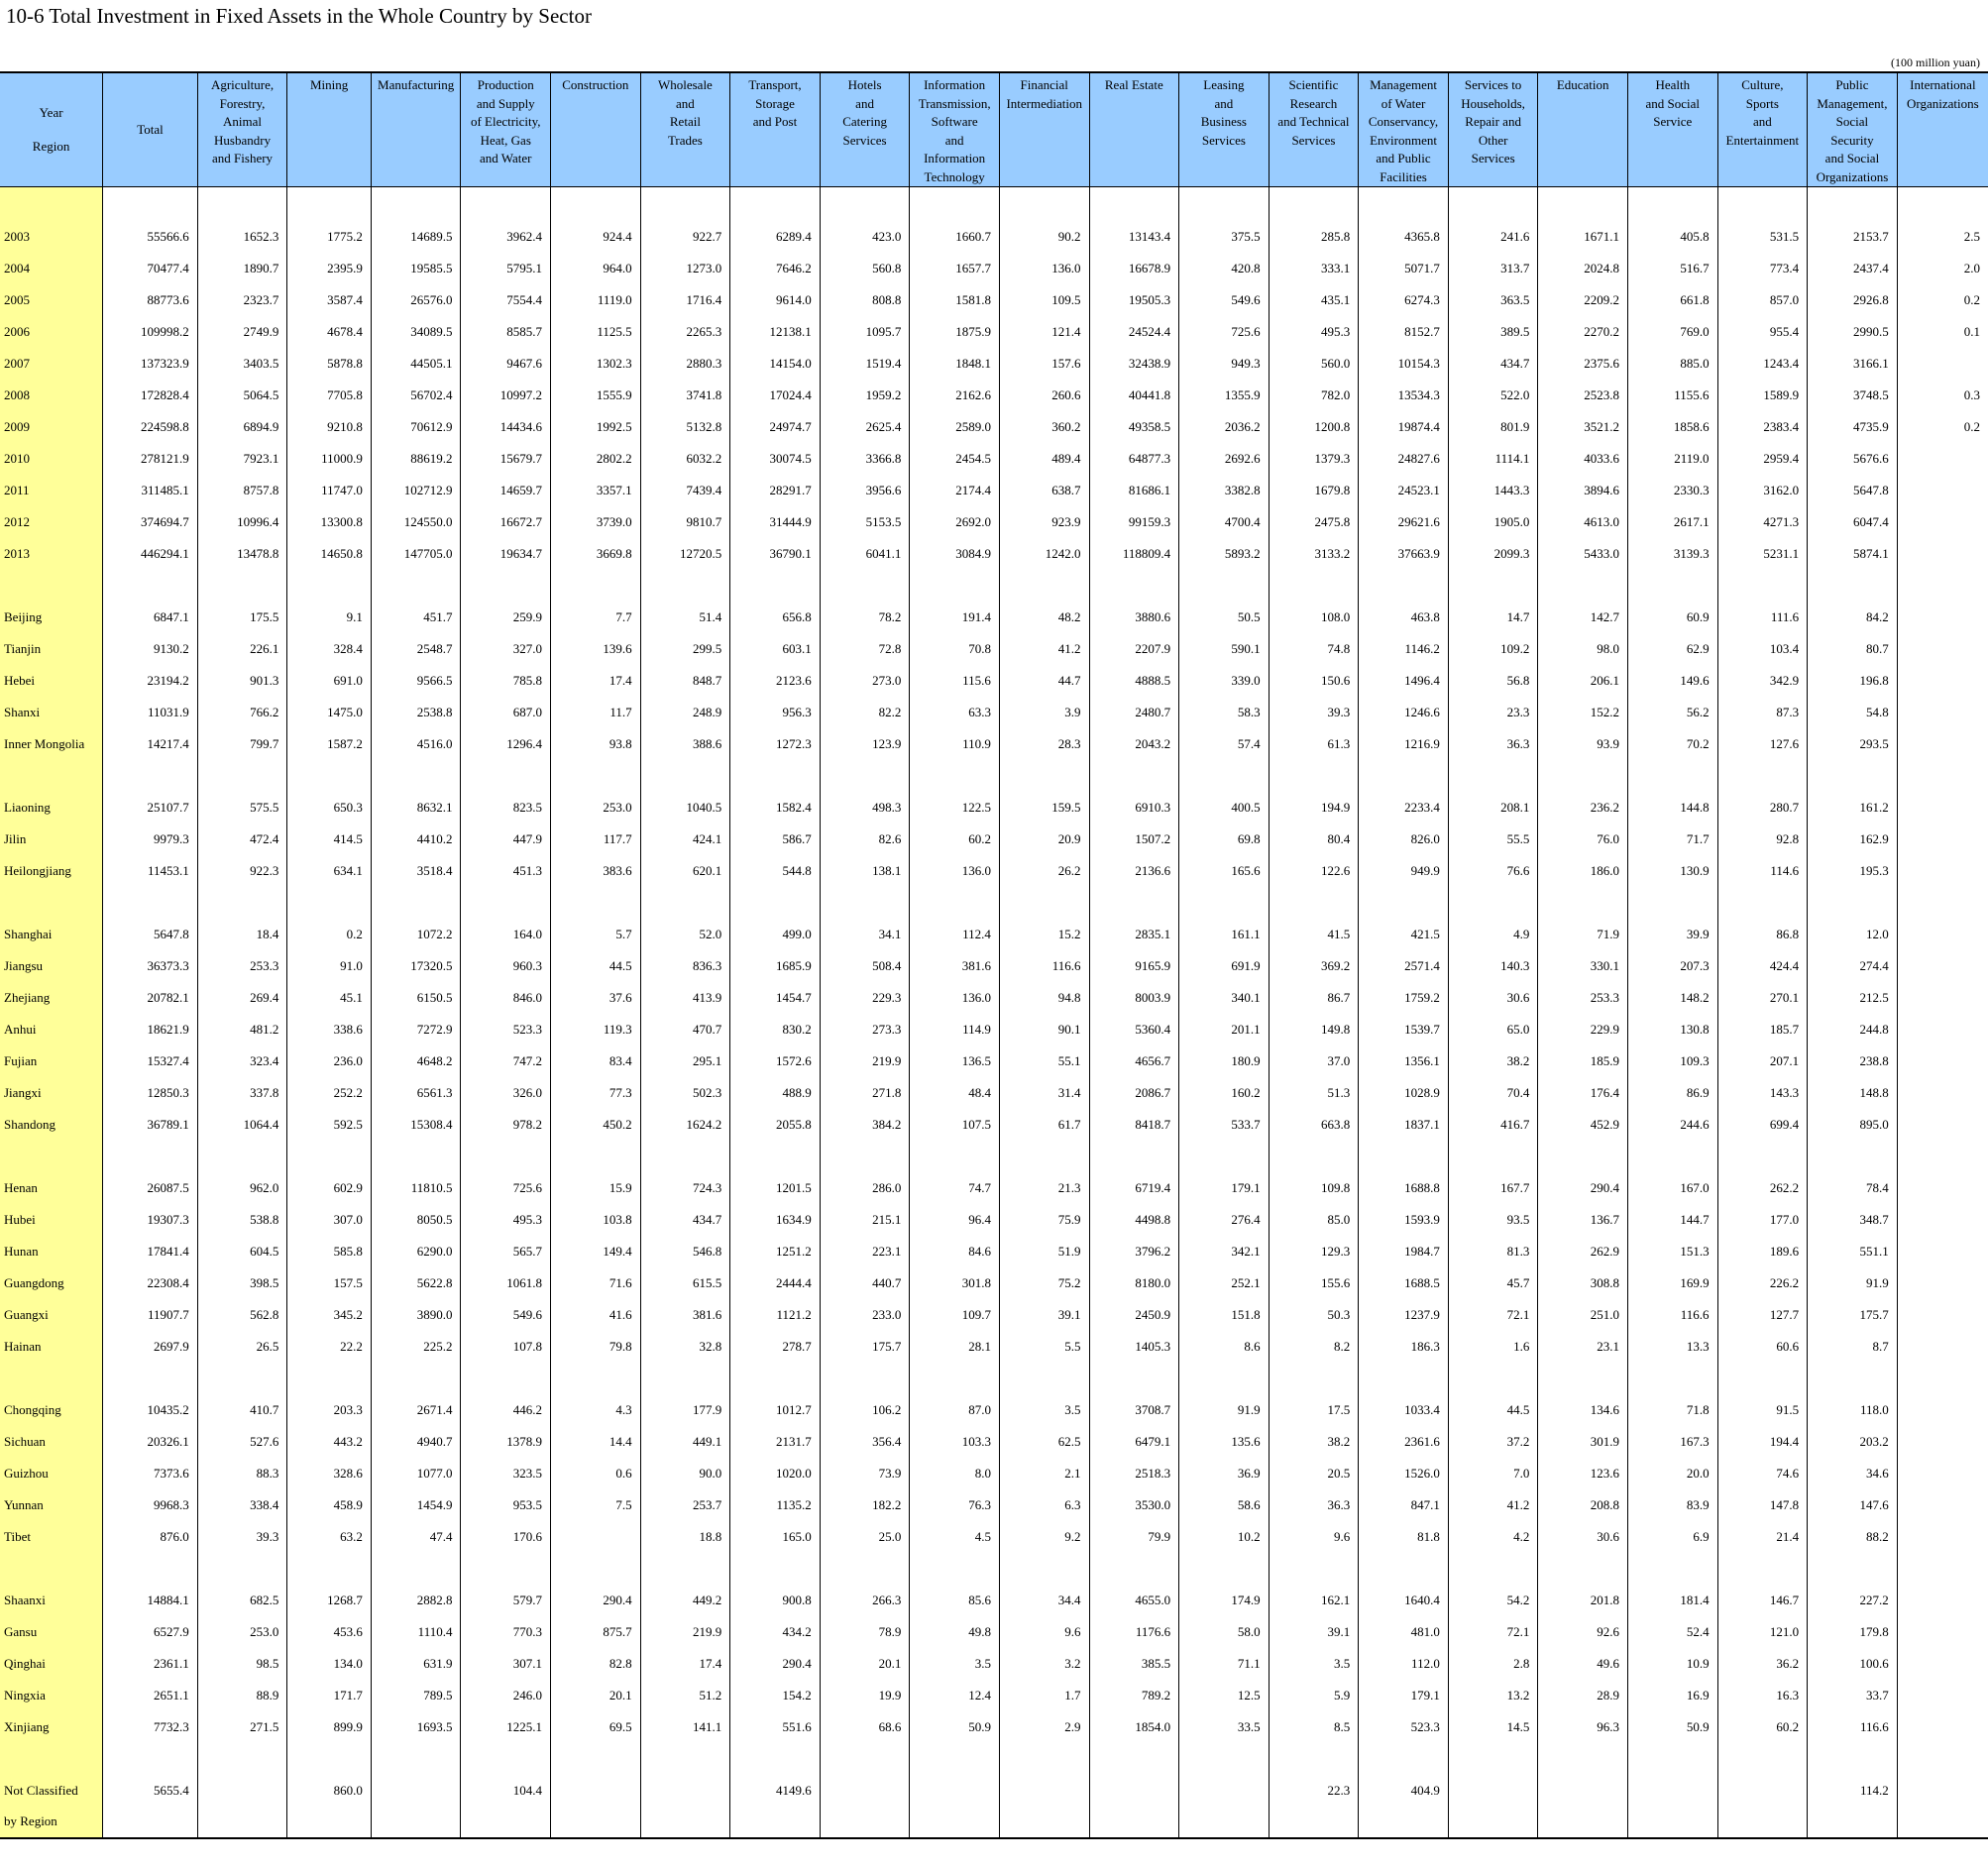 This screenshot has height=1868, width=1988. Describe the element at coordinates (1852, 648) in the screenshot. I see `table-cell: 80.7` at that location.